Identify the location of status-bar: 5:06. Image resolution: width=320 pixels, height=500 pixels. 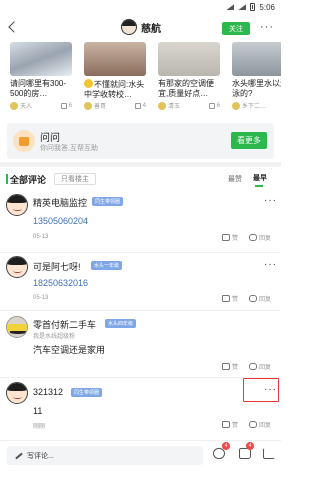
(140, 7).